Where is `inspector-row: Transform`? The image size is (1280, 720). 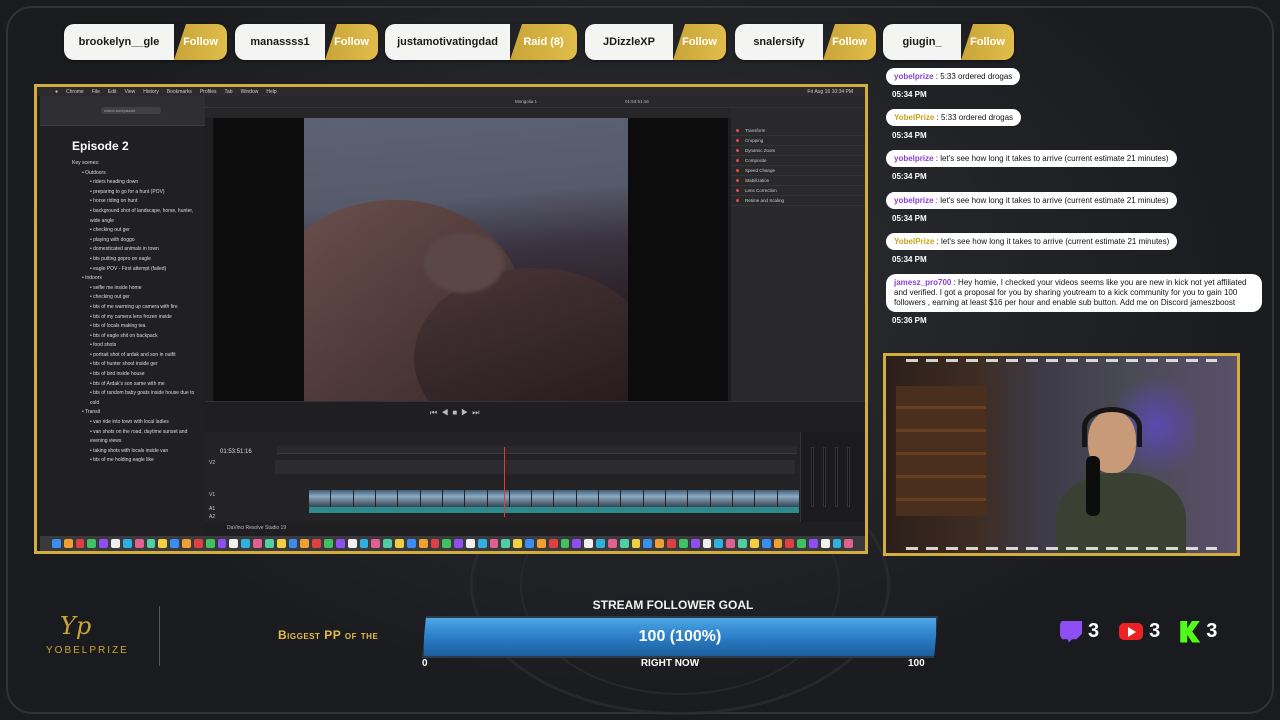
inspector-row: Transform is located at coordinates (798, 131).